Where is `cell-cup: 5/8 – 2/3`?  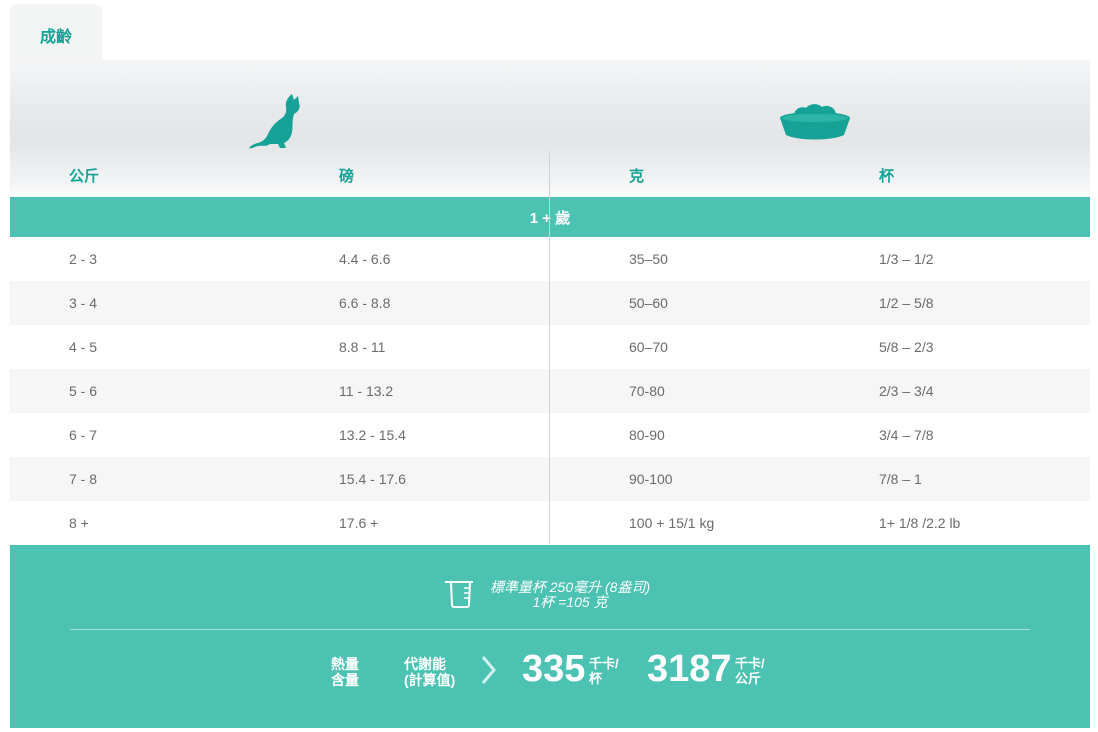
cell-cup: 5/8 – 2/3 is located at coordinates (906, 347).